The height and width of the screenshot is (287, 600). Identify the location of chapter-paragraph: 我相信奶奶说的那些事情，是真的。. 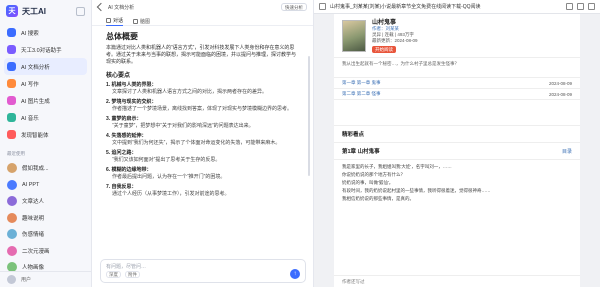
(378, 198).